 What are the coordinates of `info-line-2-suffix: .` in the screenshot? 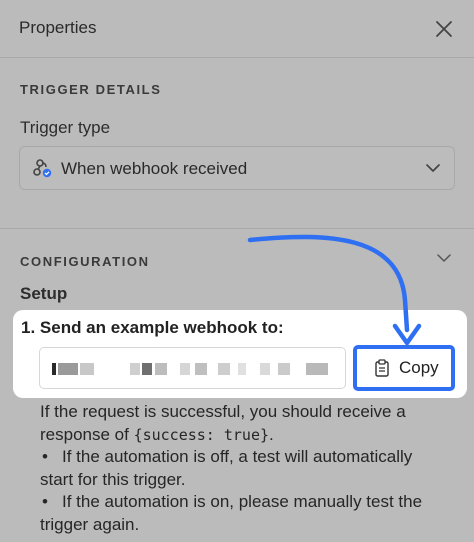 It's located at (271, 434).